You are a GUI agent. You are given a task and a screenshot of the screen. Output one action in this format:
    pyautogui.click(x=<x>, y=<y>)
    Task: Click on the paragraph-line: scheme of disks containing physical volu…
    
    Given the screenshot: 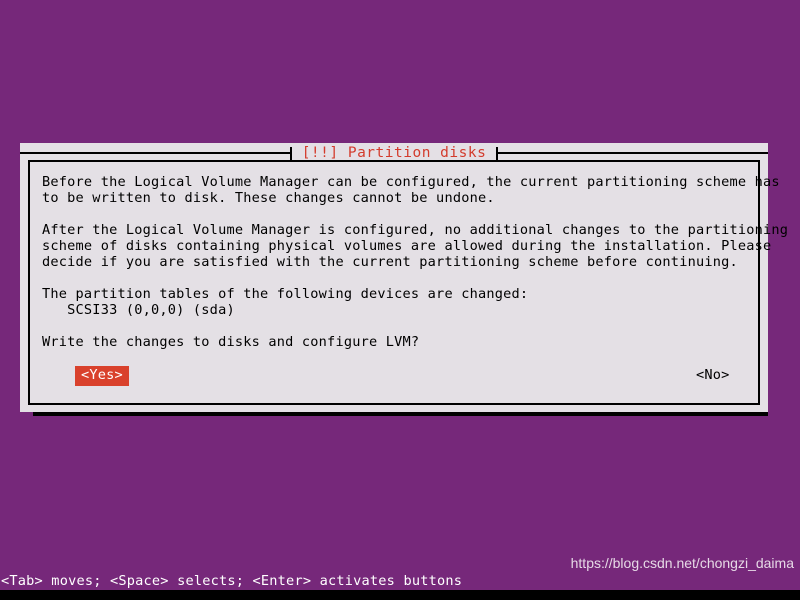 What is the action you would take?
    pyautogui.click(x=407, y=246)
    